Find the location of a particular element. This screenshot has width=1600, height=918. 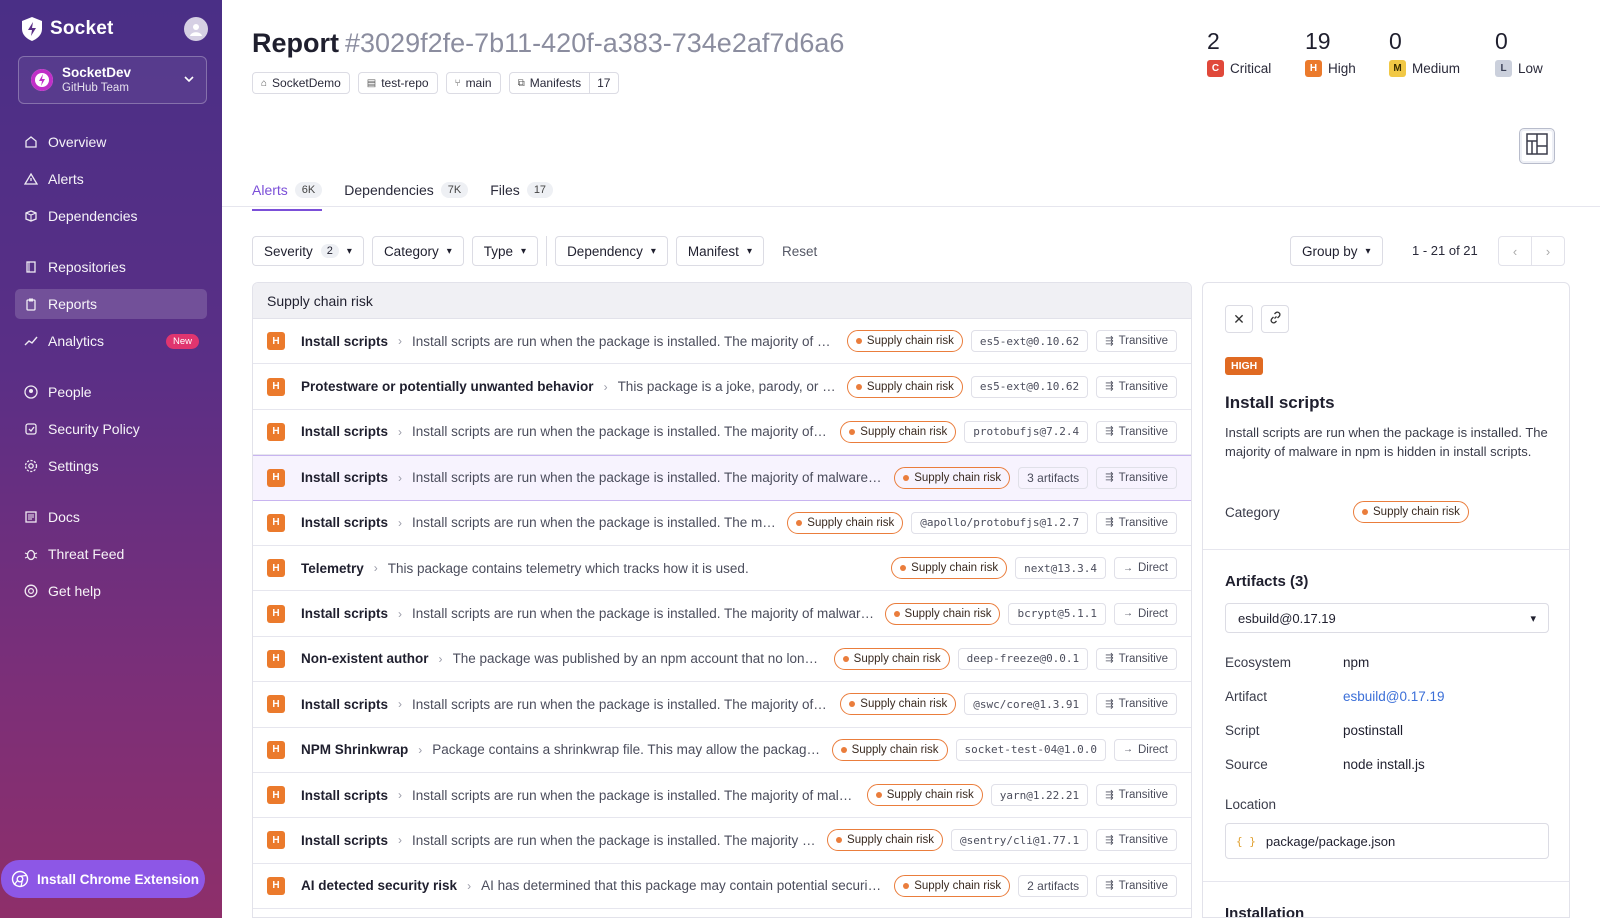

package-chip: socket-test-04@1.0.0 is located at coordinates (1030, 749).